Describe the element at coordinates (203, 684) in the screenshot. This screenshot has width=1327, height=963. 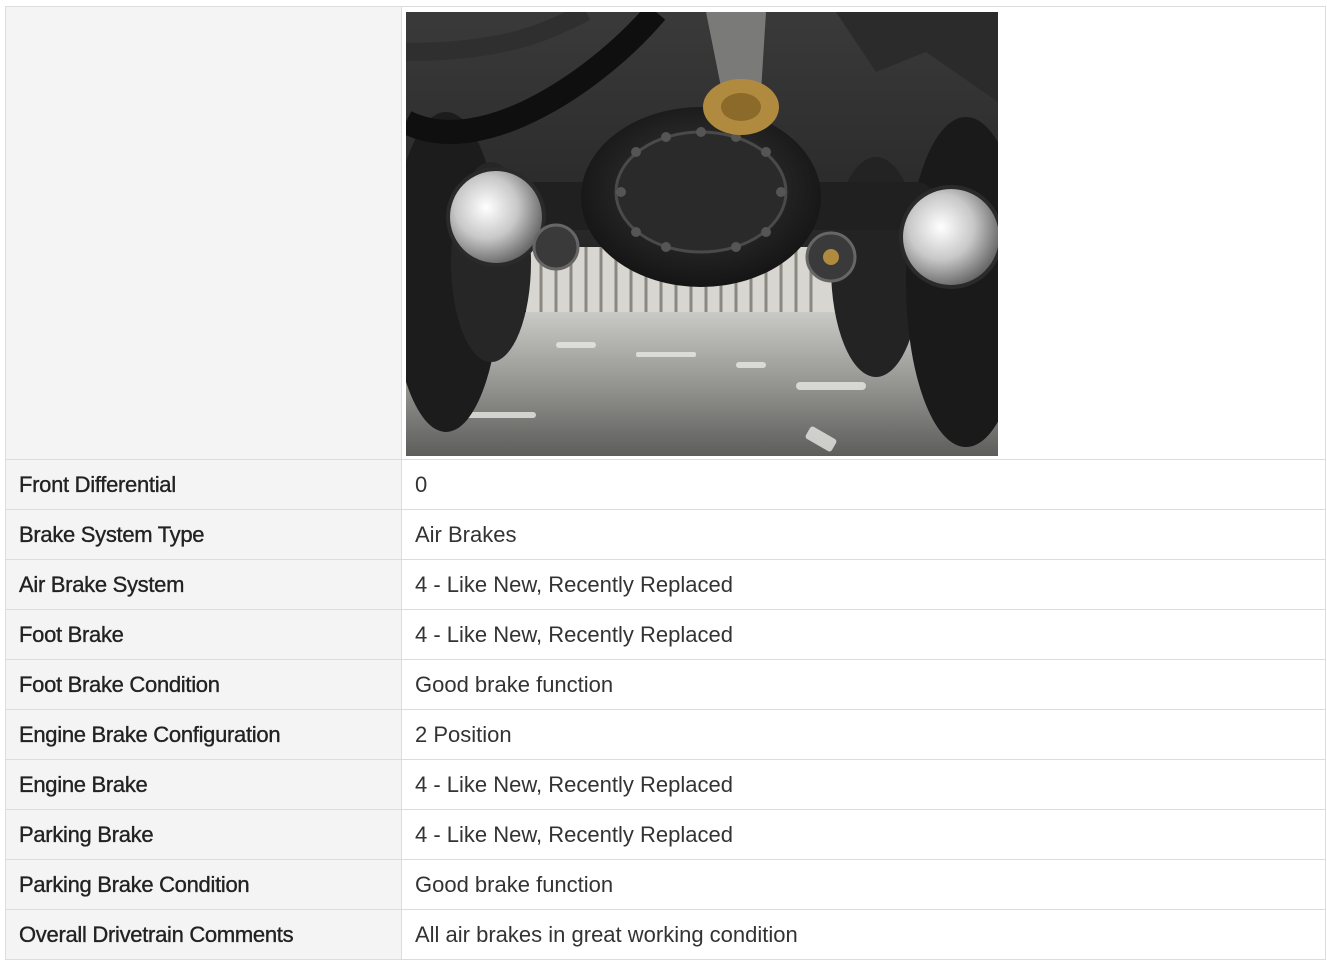
I see `row-label: Foot Brake Condition` at that location.